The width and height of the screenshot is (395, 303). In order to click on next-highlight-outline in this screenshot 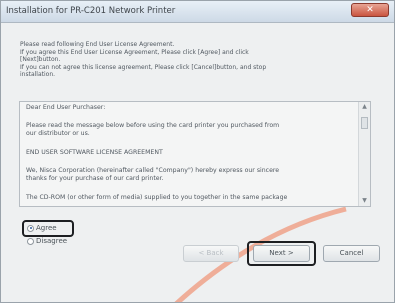, I will do `click(281, 253)`.